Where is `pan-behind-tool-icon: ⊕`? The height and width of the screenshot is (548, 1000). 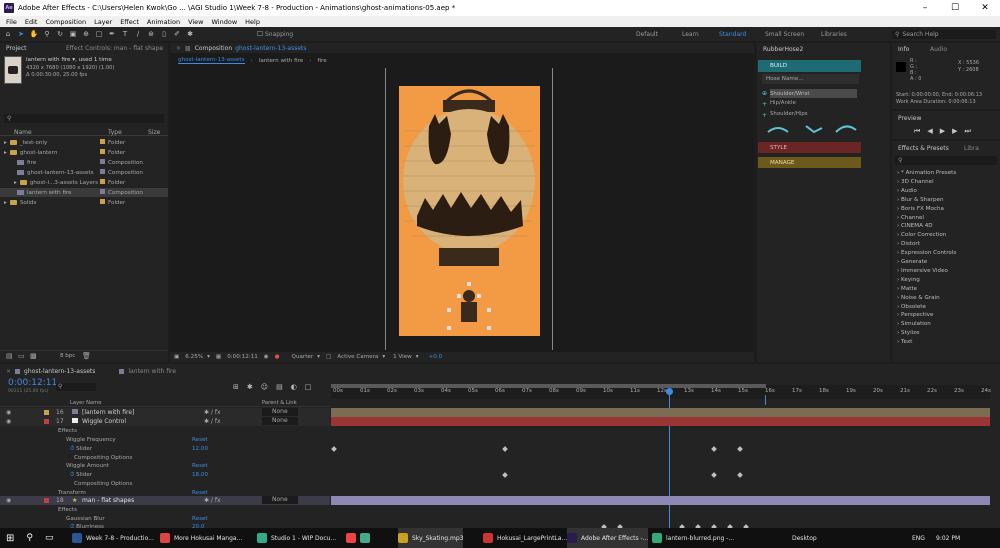 pan-behind-tool-icon: ⊕ is located at coordinates (86, 34).